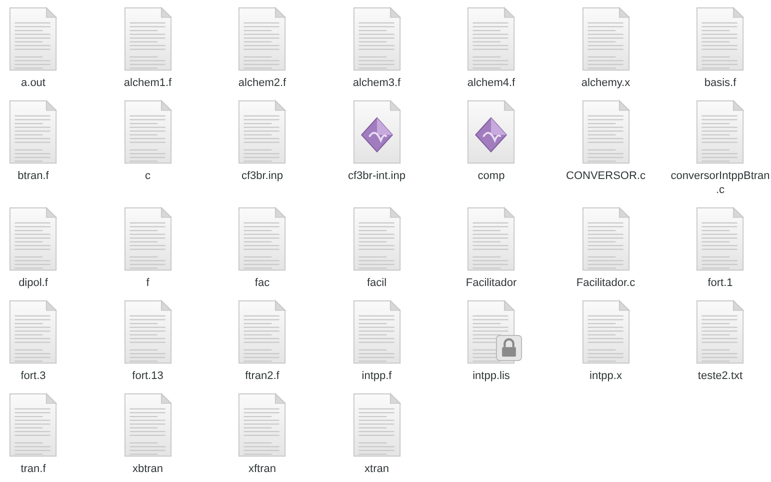 This screenshot has width=771, height=482. Describe the element at coordinates (147, 176) in the screenshot. I see `file-name: c` at that location.